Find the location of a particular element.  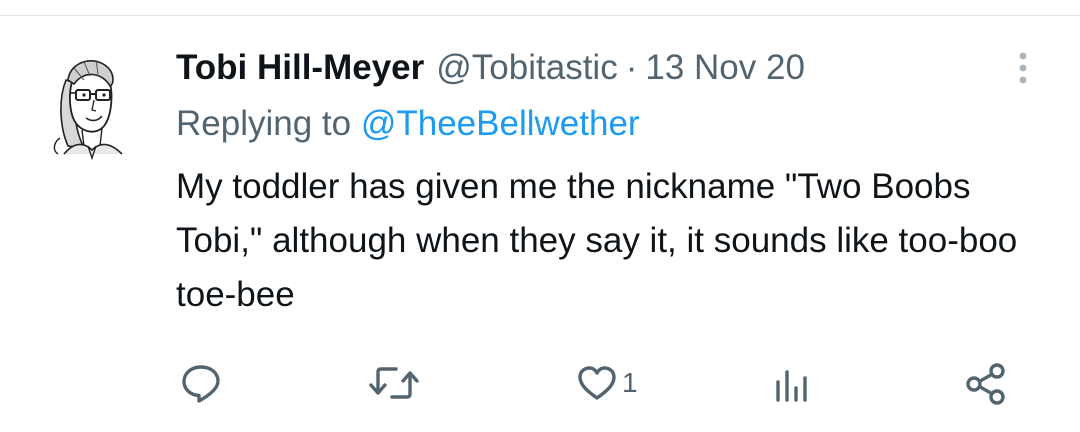

avatar is located at coordinates (89, 105).